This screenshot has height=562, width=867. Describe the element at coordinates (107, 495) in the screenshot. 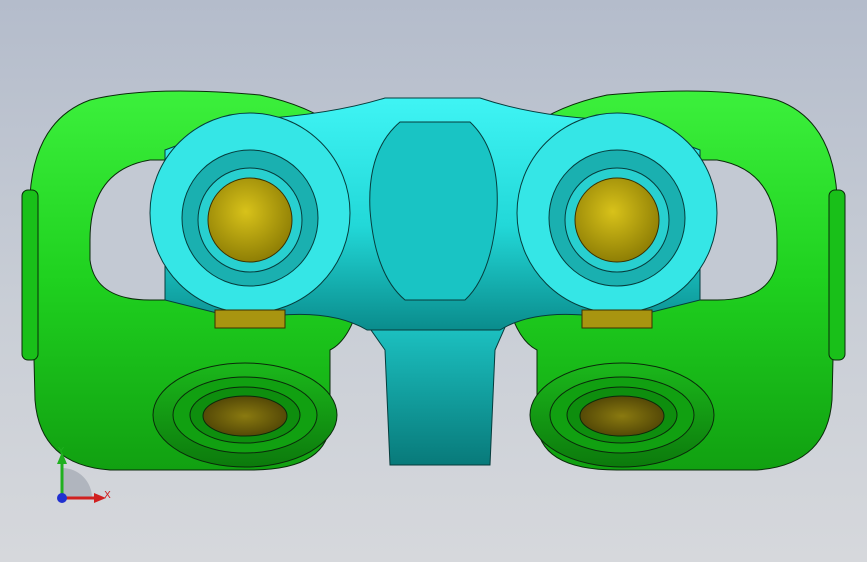

I see `x-axis-label: X` at that location.